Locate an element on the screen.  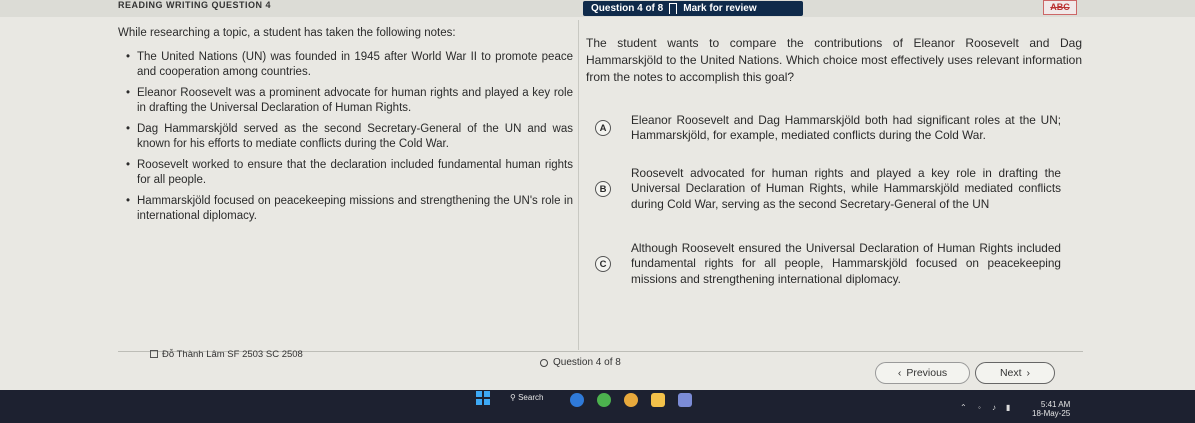
chrome-icon is located at coordinates (631, 400).